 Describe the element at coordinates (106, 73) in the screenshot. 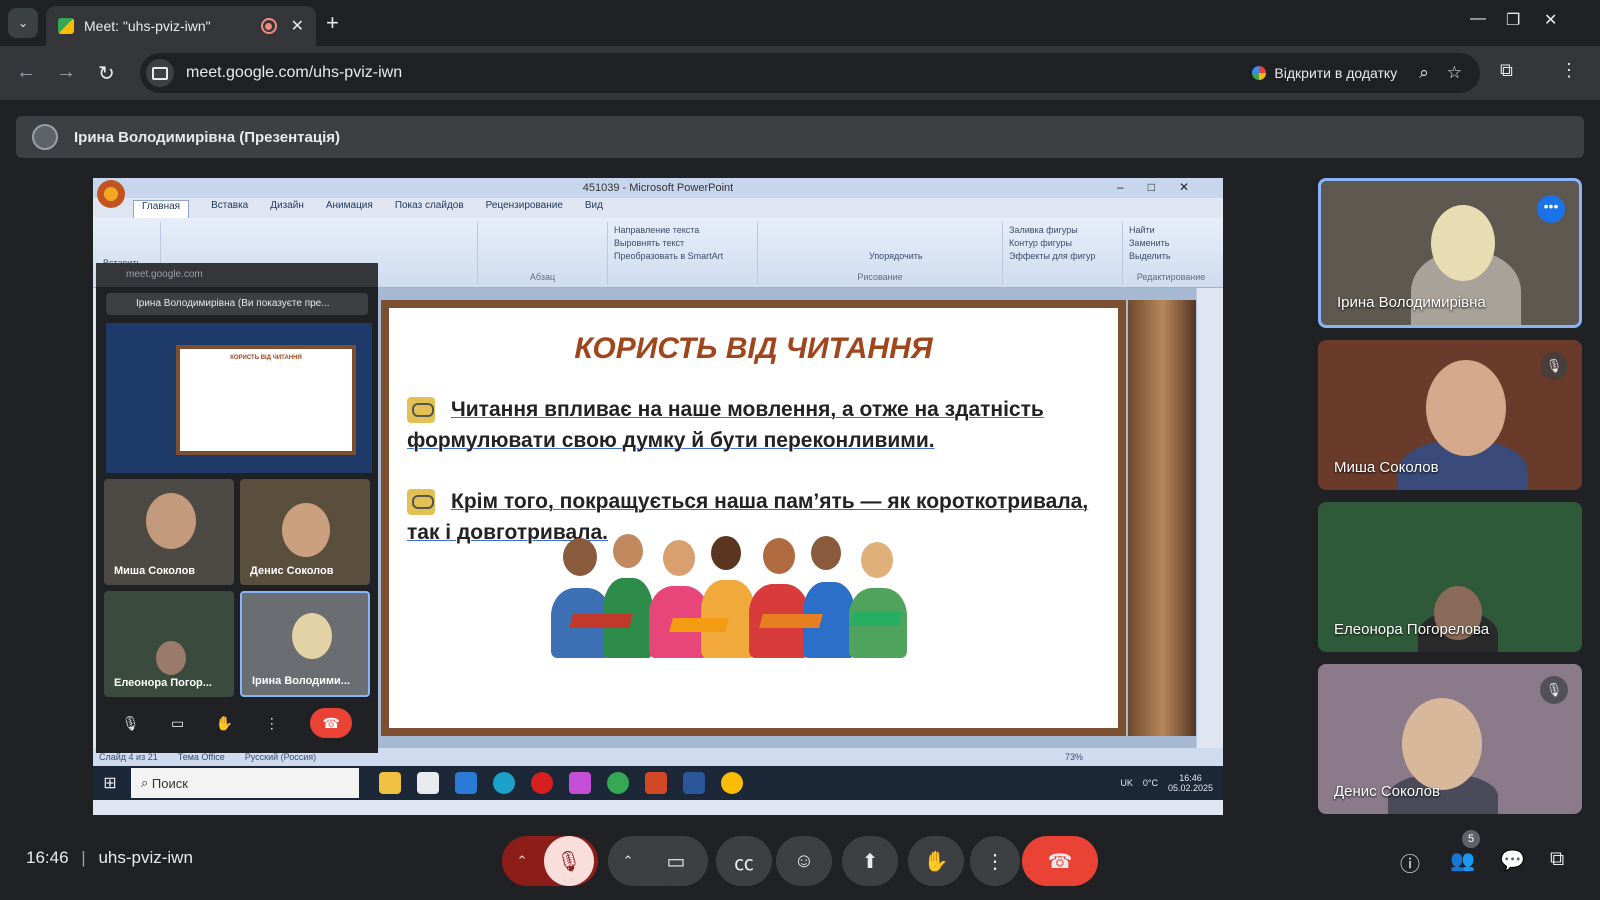

I see `reload-icon: ↻` at that location.